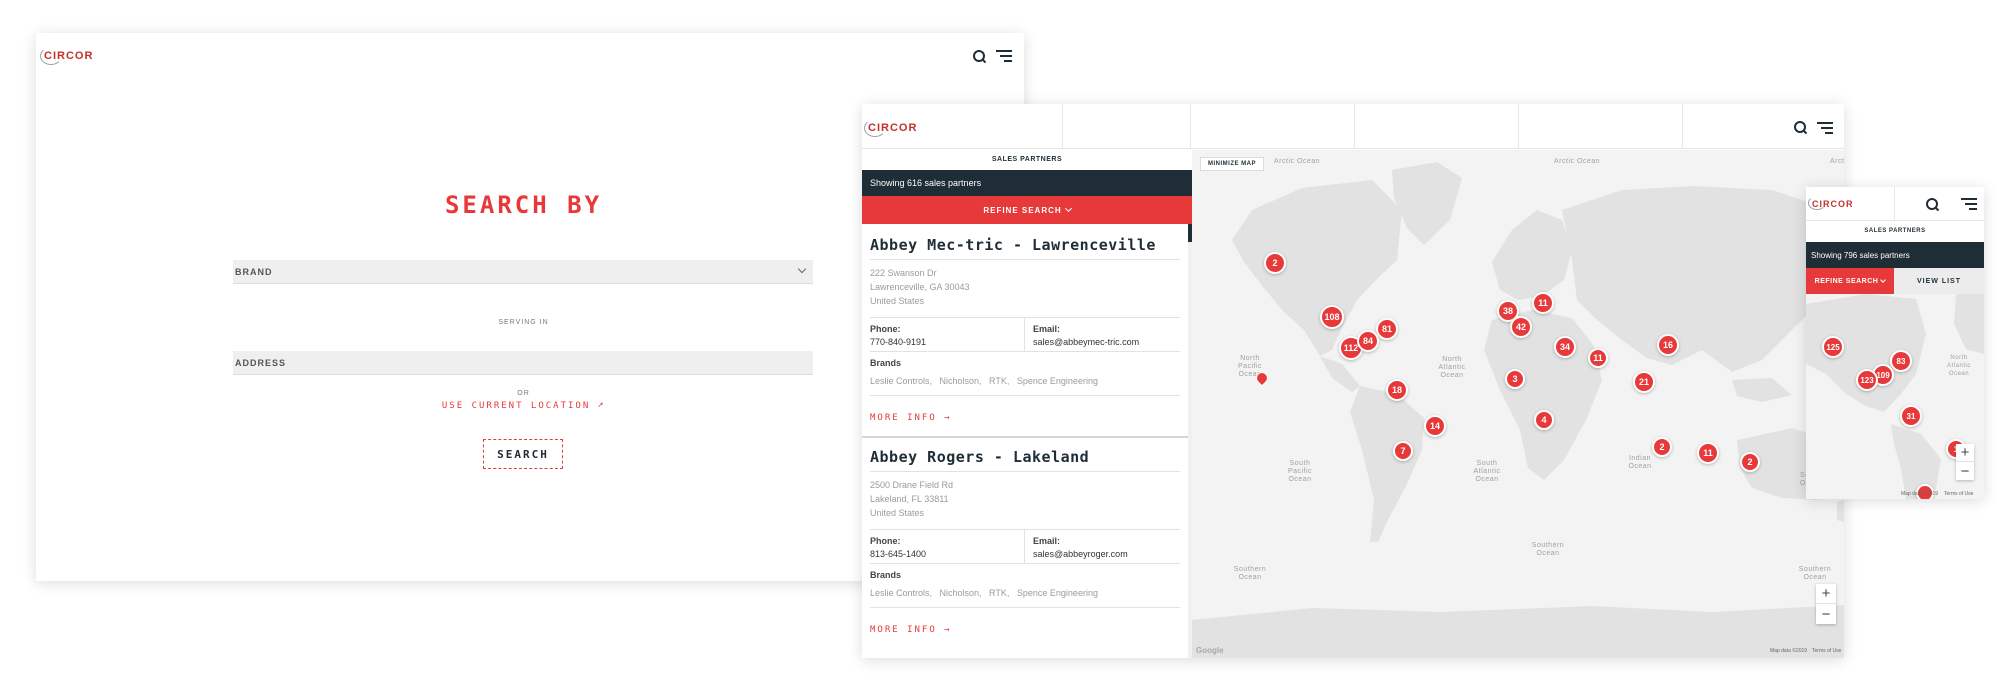  I want to click on map-cluster-marker: 42, so click(1521, 327).